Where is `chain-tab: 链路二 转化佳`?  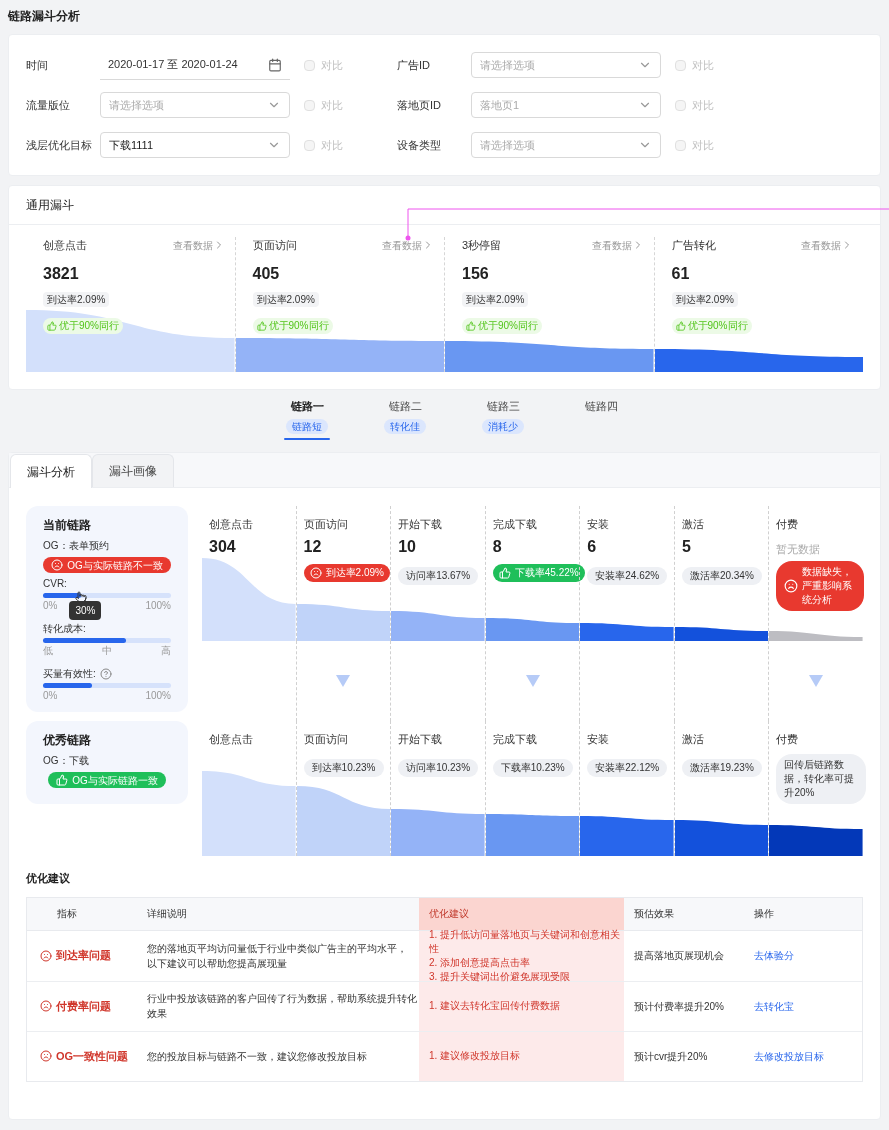 chain-tab: 链路二 转化佳 is located at coordinates (405, 422).